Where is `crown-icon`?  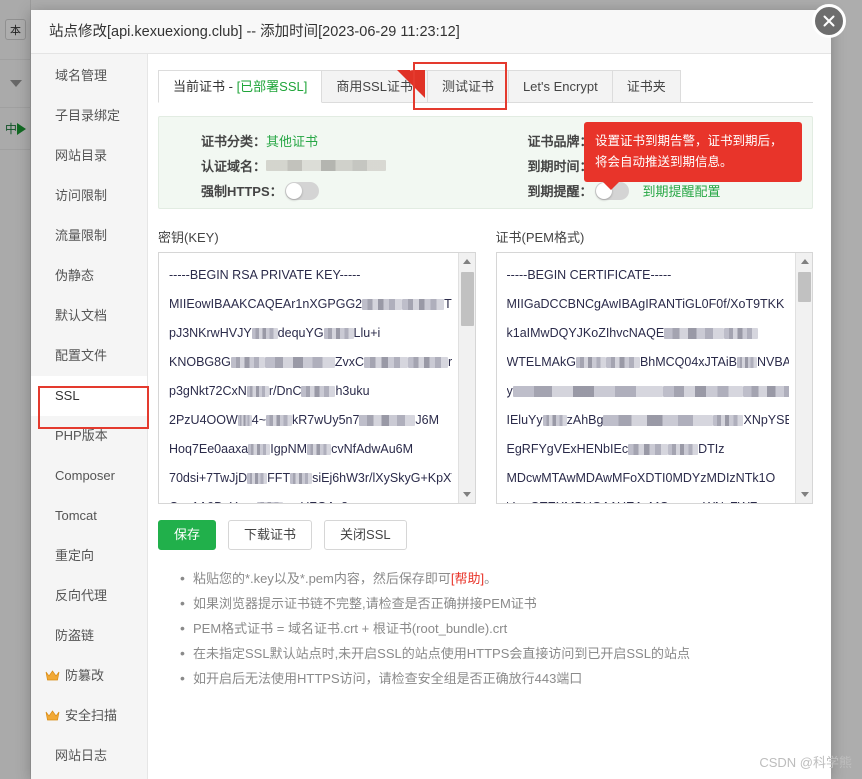 crown-icon is located at coordinates (52, 674).